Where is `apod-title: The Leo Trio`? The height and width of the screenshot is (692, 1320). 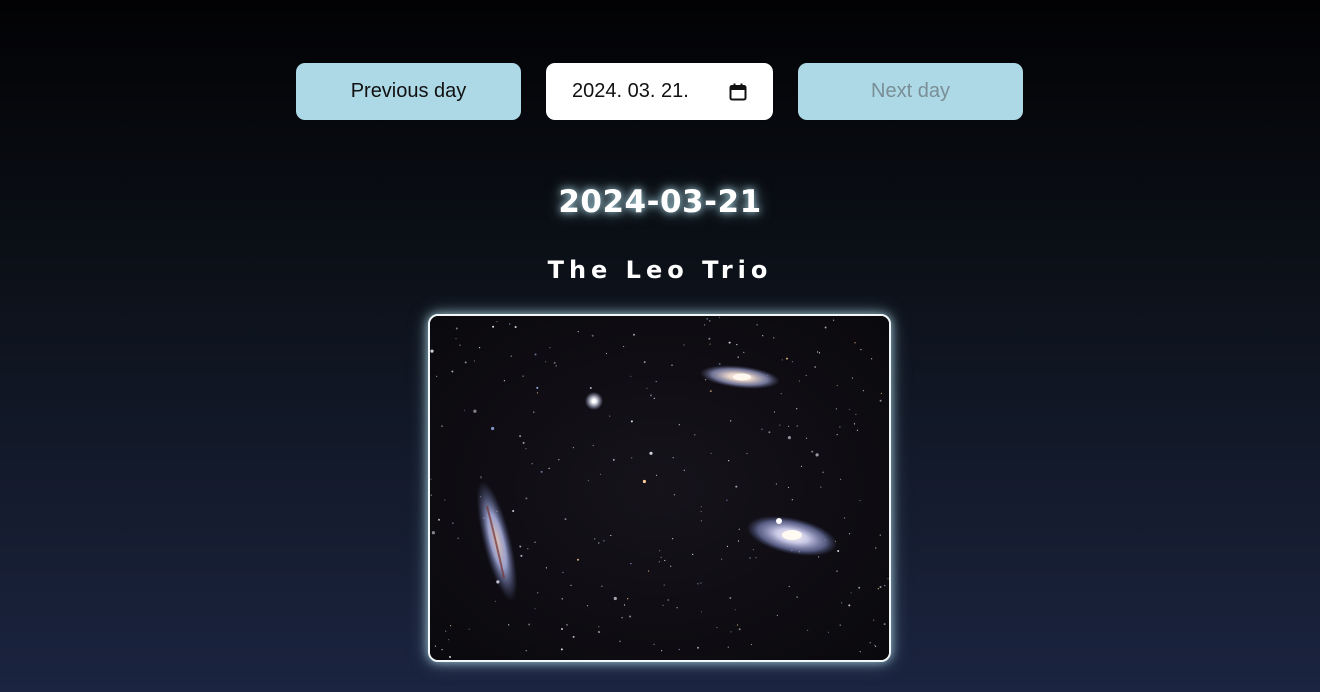 apod-title: The Leo Trio is located at coordinates (660, 270).